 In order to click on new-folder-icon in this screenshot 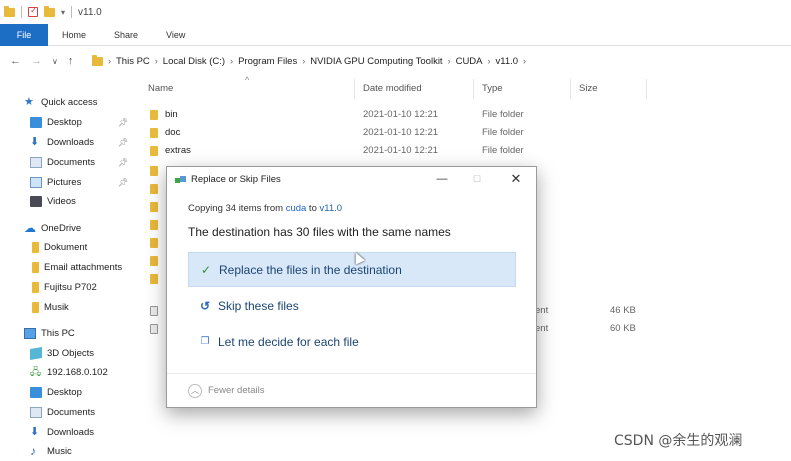, I will do `click(49, 11)`.